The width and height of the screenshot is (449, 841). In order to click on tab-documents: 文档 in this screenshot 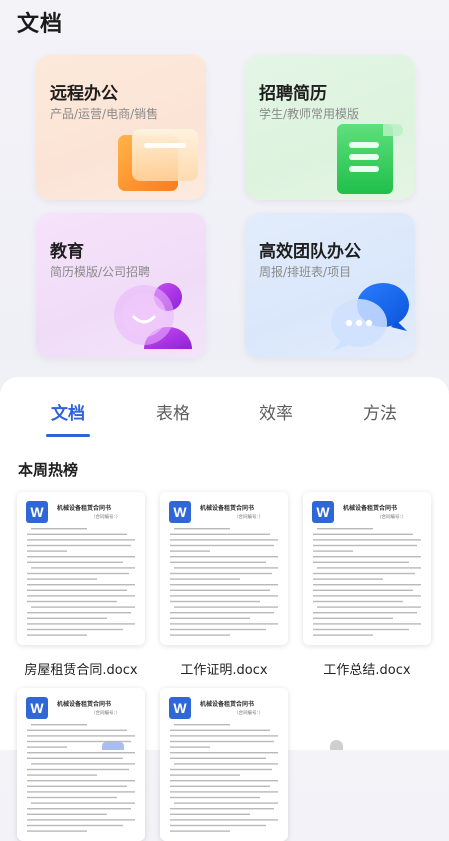, I will do `click(68, 411)`.